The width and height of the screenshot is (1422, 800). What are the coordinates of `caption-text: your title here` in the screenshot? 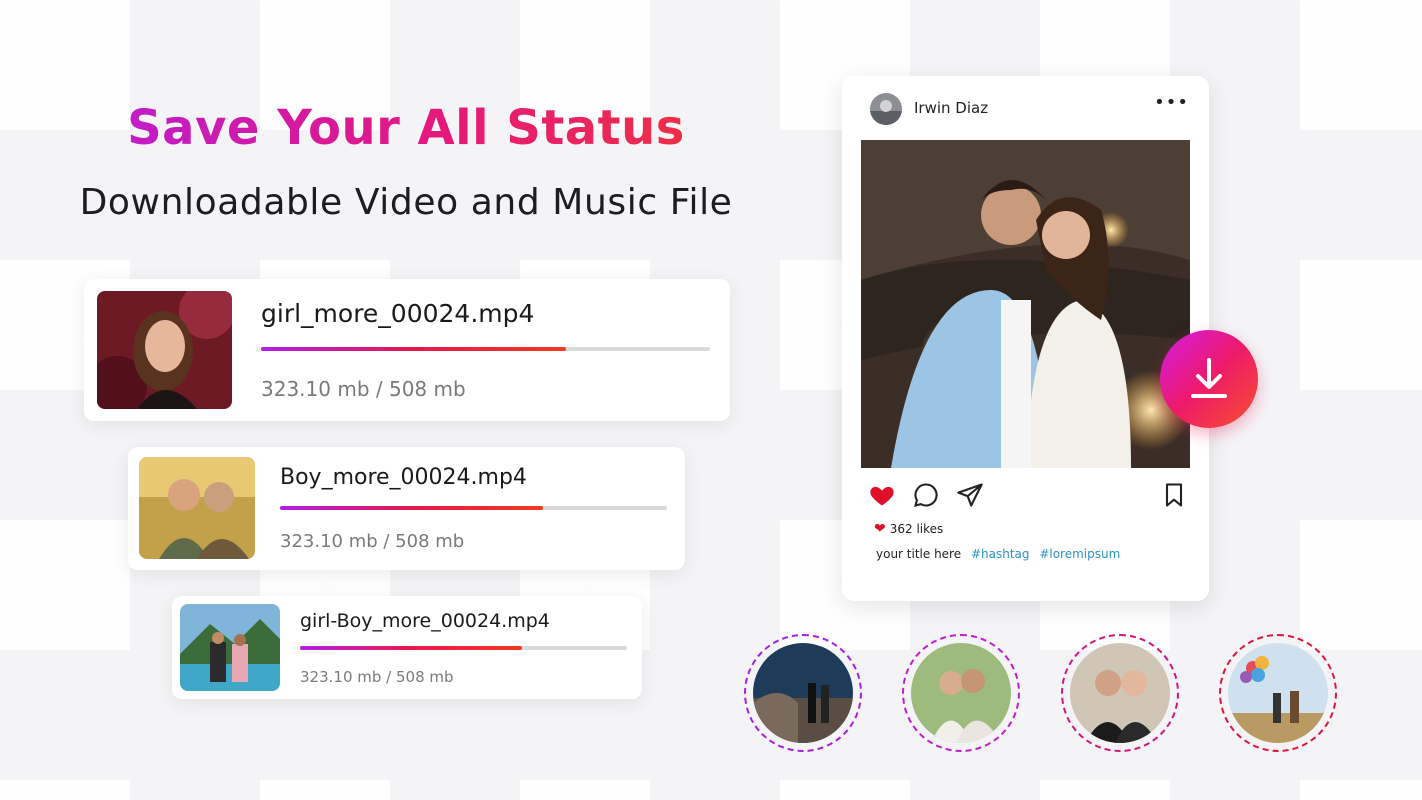 It's located at (919, 554).